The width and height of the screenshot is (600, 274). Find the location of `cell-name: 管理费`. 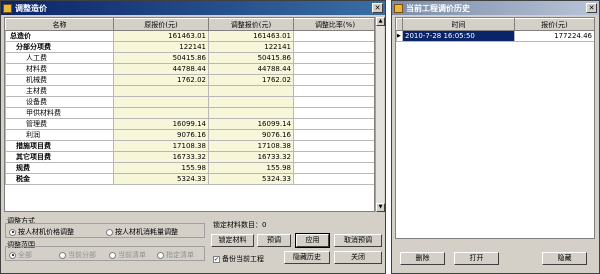

cell-name: 管理费 is located at coordinates (59, 124).